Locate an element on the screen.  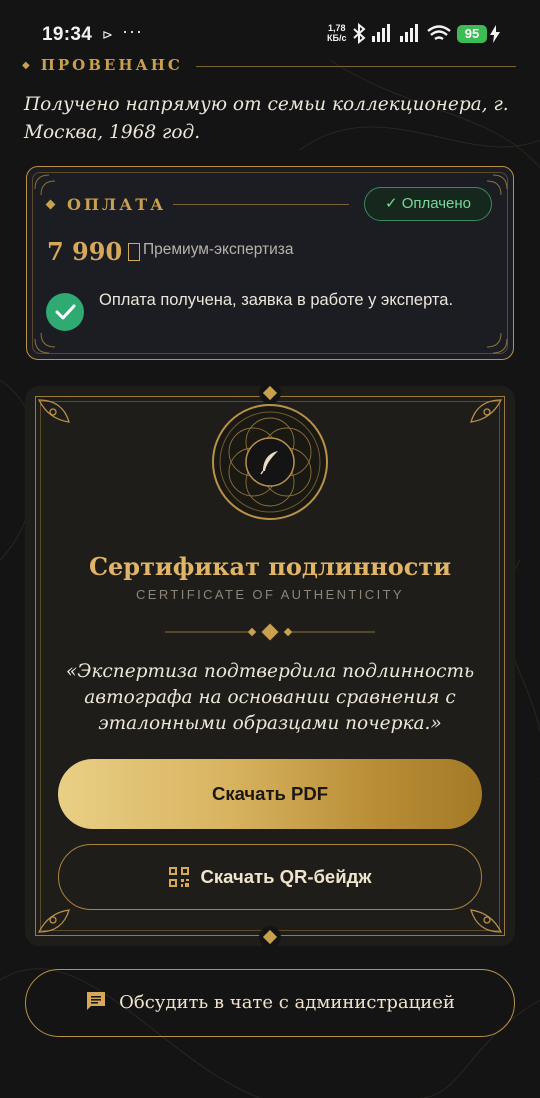
chat-button-label: Обсудить в чате с администрацией is located at coordinates (287, 1002).